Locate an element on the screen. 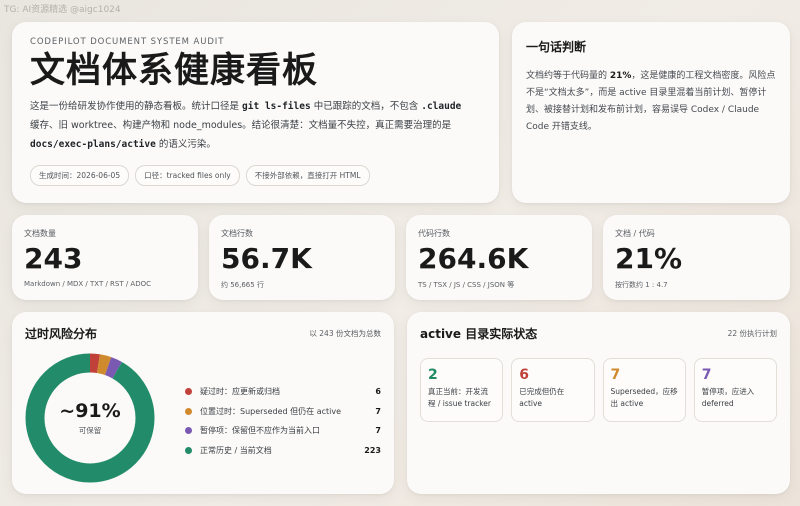  tile-superseded: 7 Superseded，应移出 active is located at coordinates (644, 390).